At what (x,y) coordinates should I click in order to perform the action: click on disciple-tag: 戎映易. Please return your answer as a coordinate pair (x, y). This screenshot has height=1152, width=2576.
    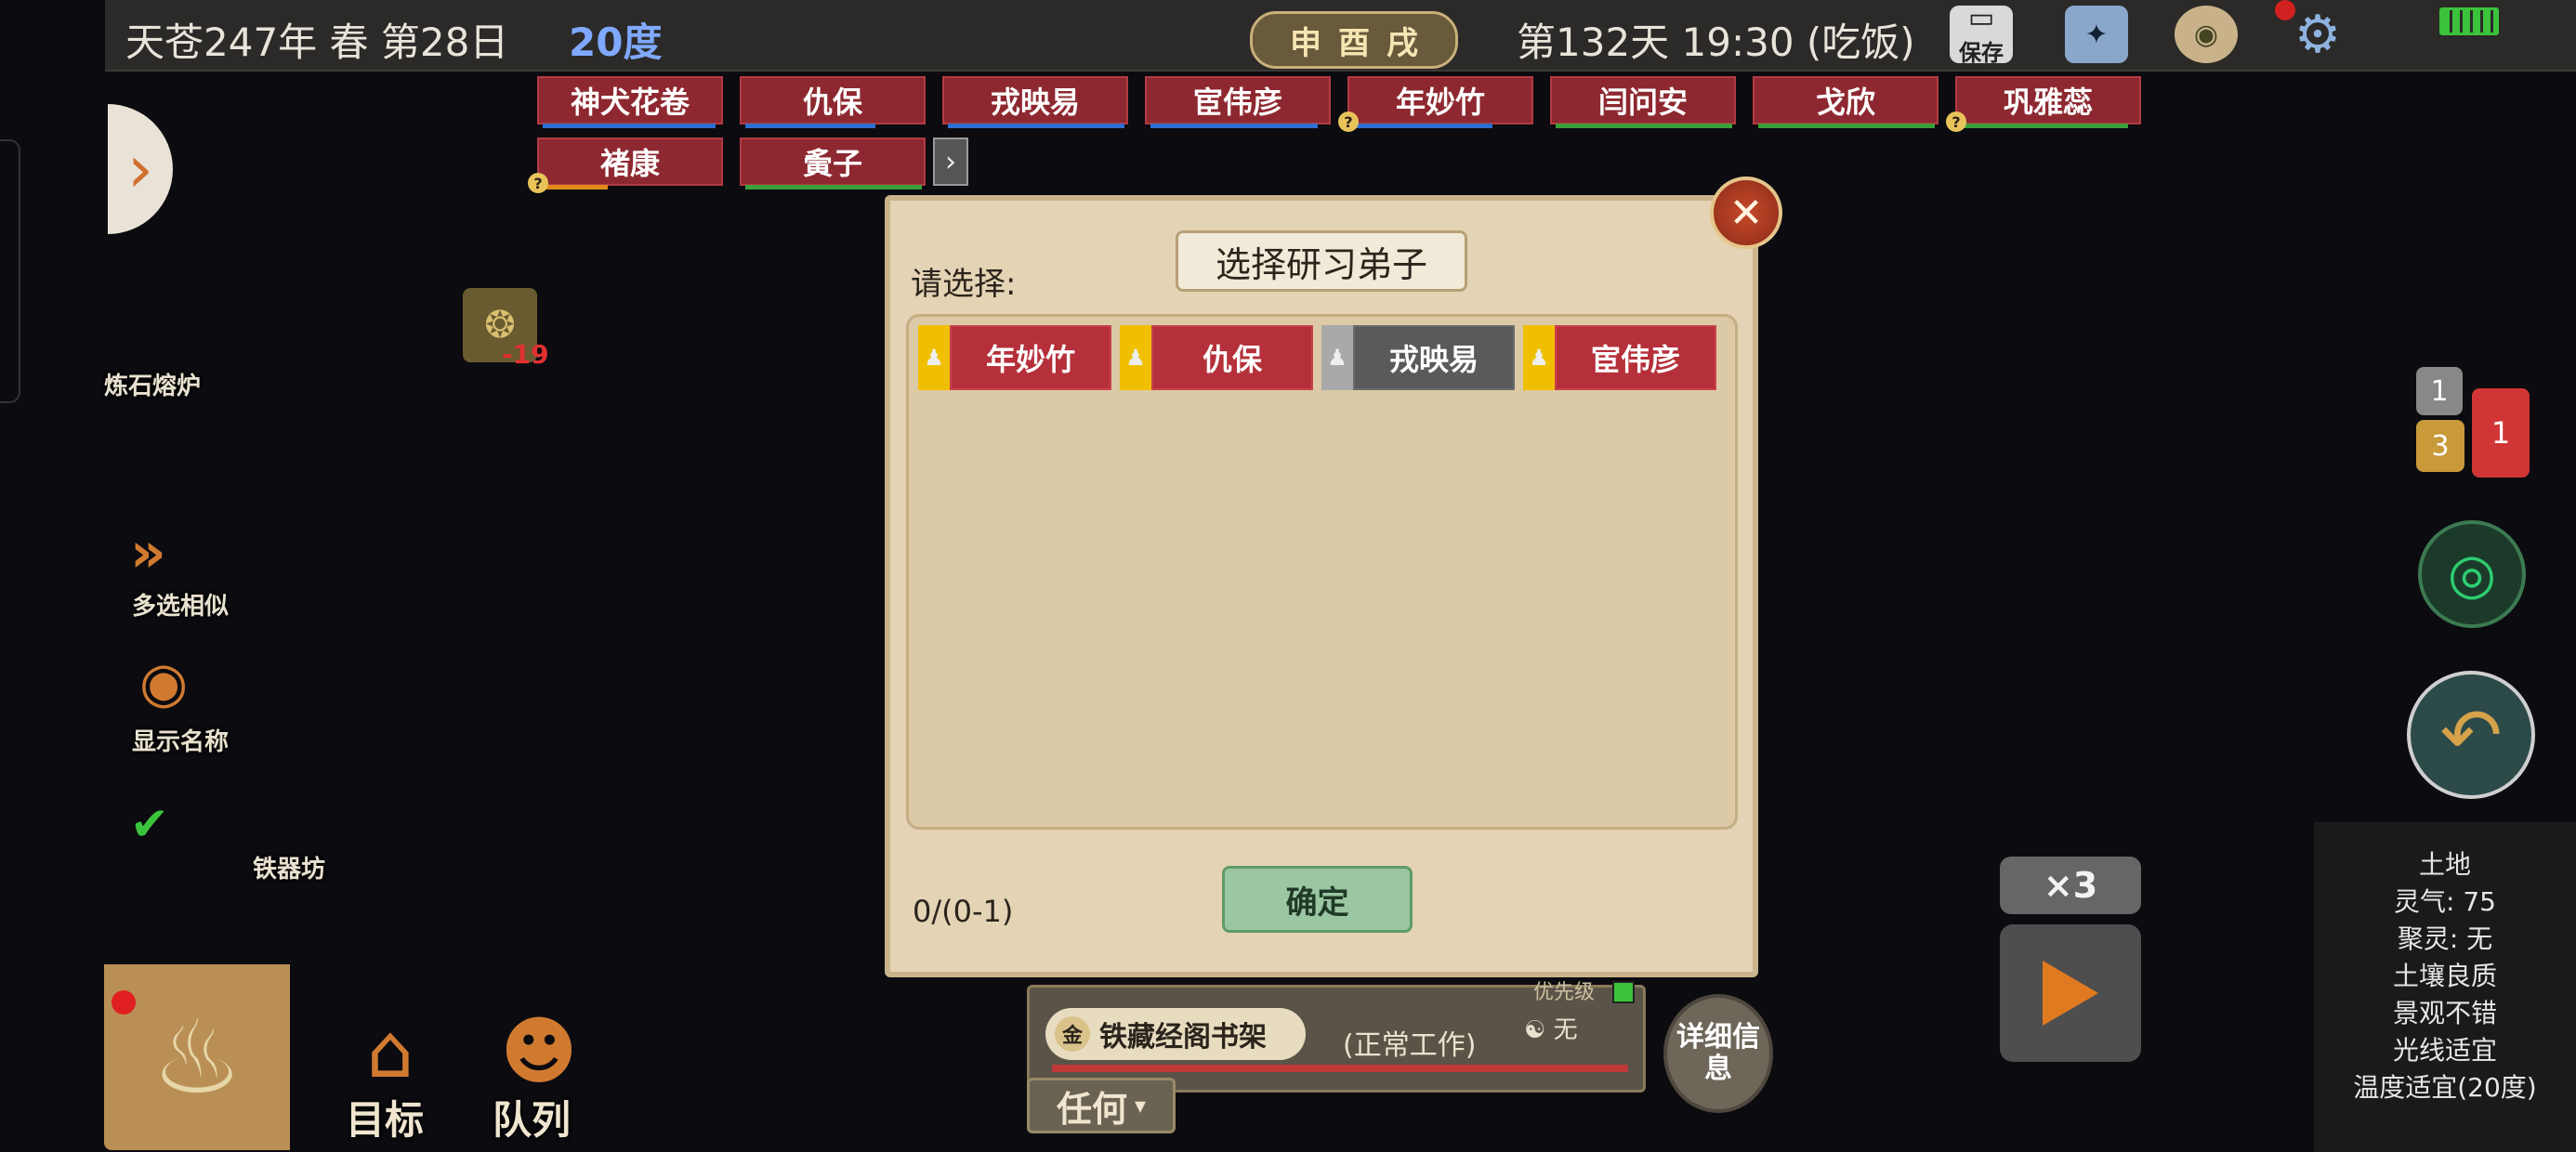
    Looking at the image, I should click on (1035, 102).